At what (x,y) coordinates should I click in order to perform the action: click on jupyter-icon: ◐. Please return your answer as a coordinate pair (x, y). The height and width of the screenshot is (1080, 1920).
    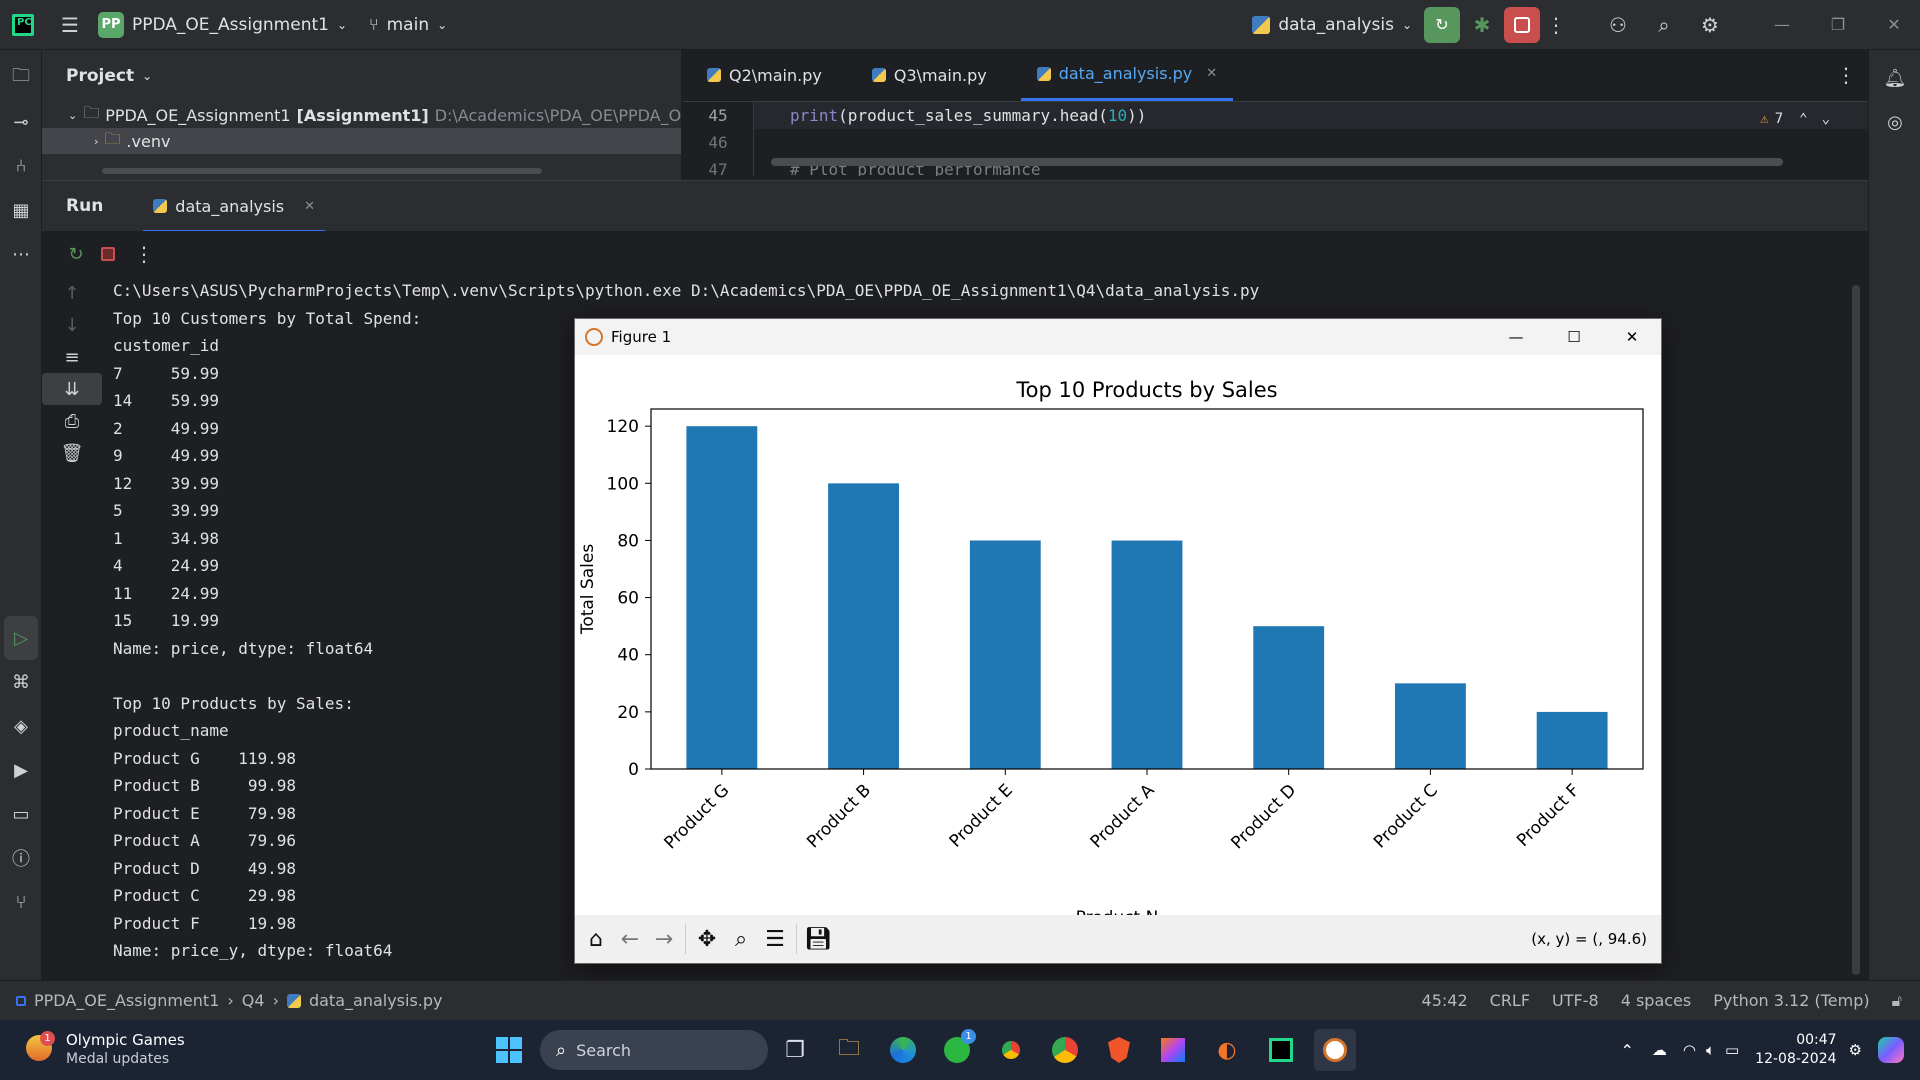
    Looking at the image, I should click on (1227, 1050).